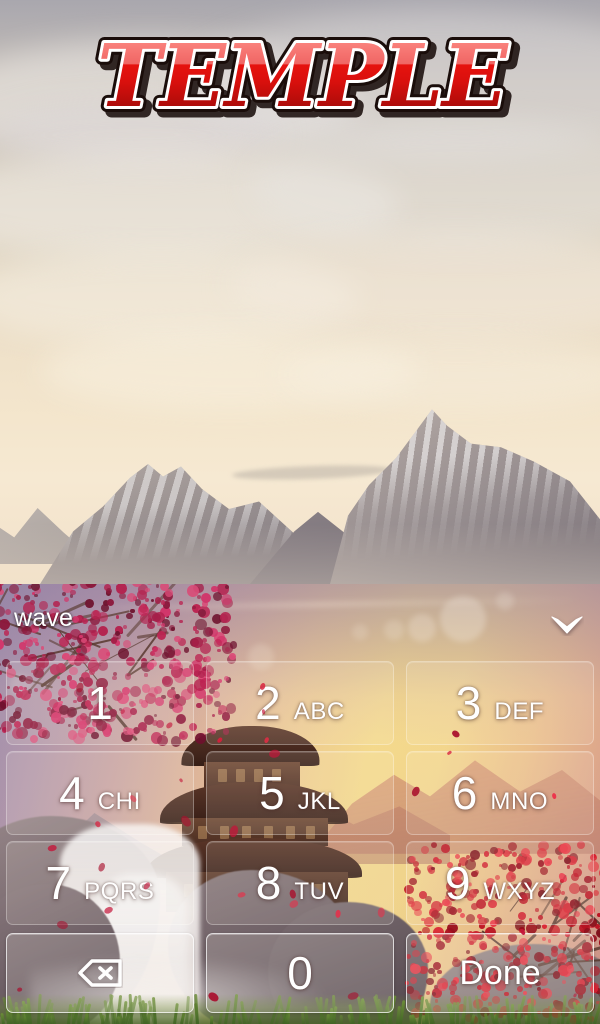  Describe the element at coordinates (319, 711) in the screenshot. I see `key-2-letters: ABC` at that location.